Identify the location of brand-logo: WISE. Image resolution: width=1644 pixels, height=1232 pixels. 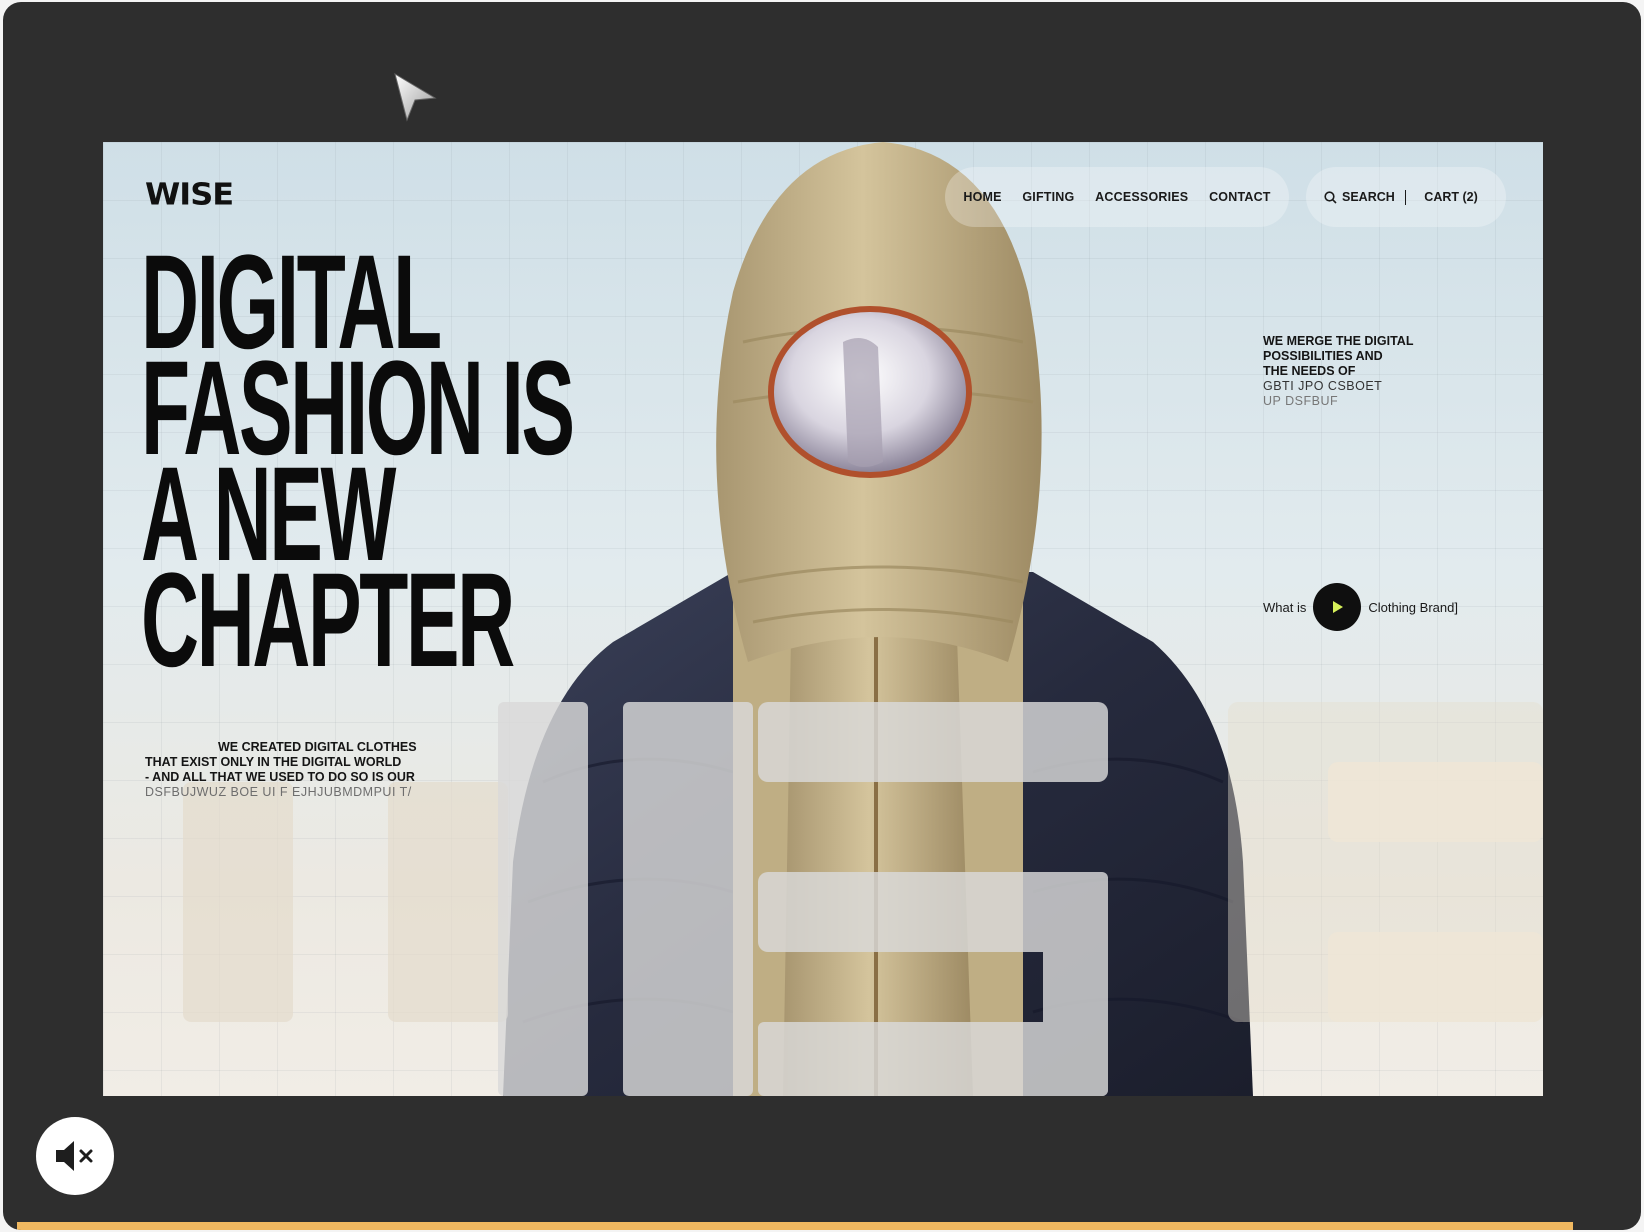
(189, 194).